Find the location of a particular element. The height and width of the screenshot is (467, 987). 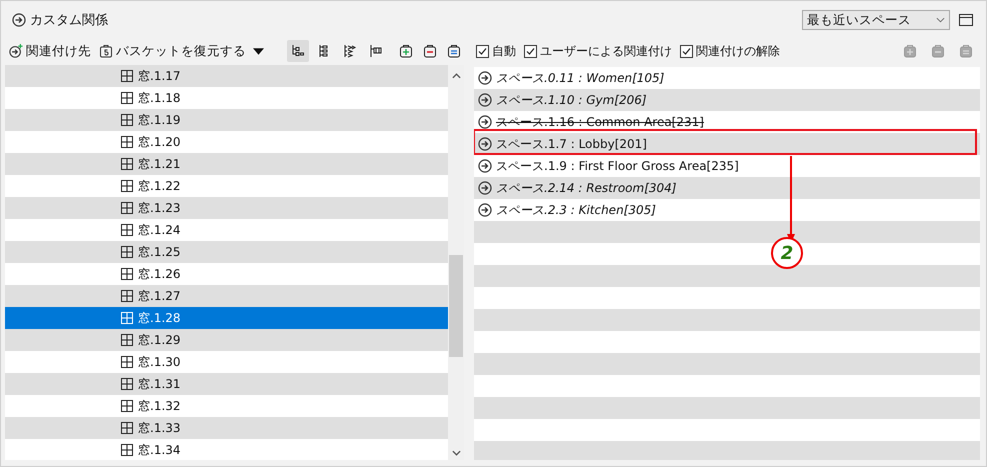

window-item: 窓.1.17 is located at coordinates (226, 76).